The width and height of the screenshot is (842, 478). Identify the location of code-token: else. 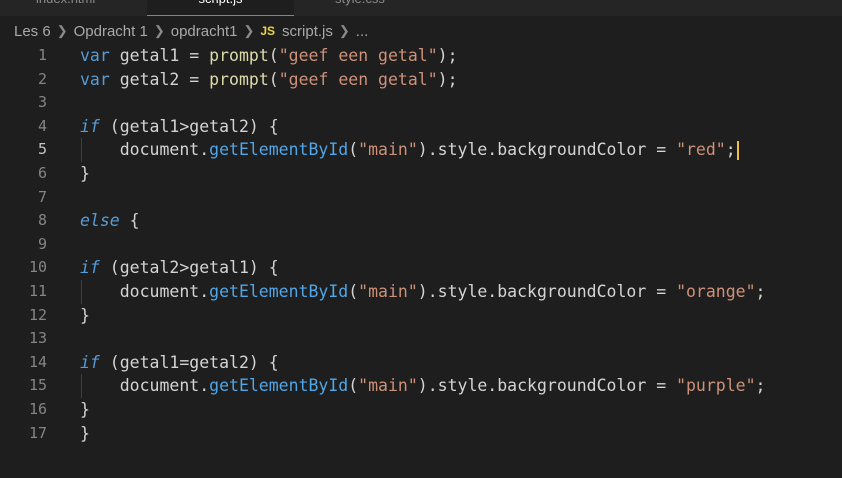
(100, 221).